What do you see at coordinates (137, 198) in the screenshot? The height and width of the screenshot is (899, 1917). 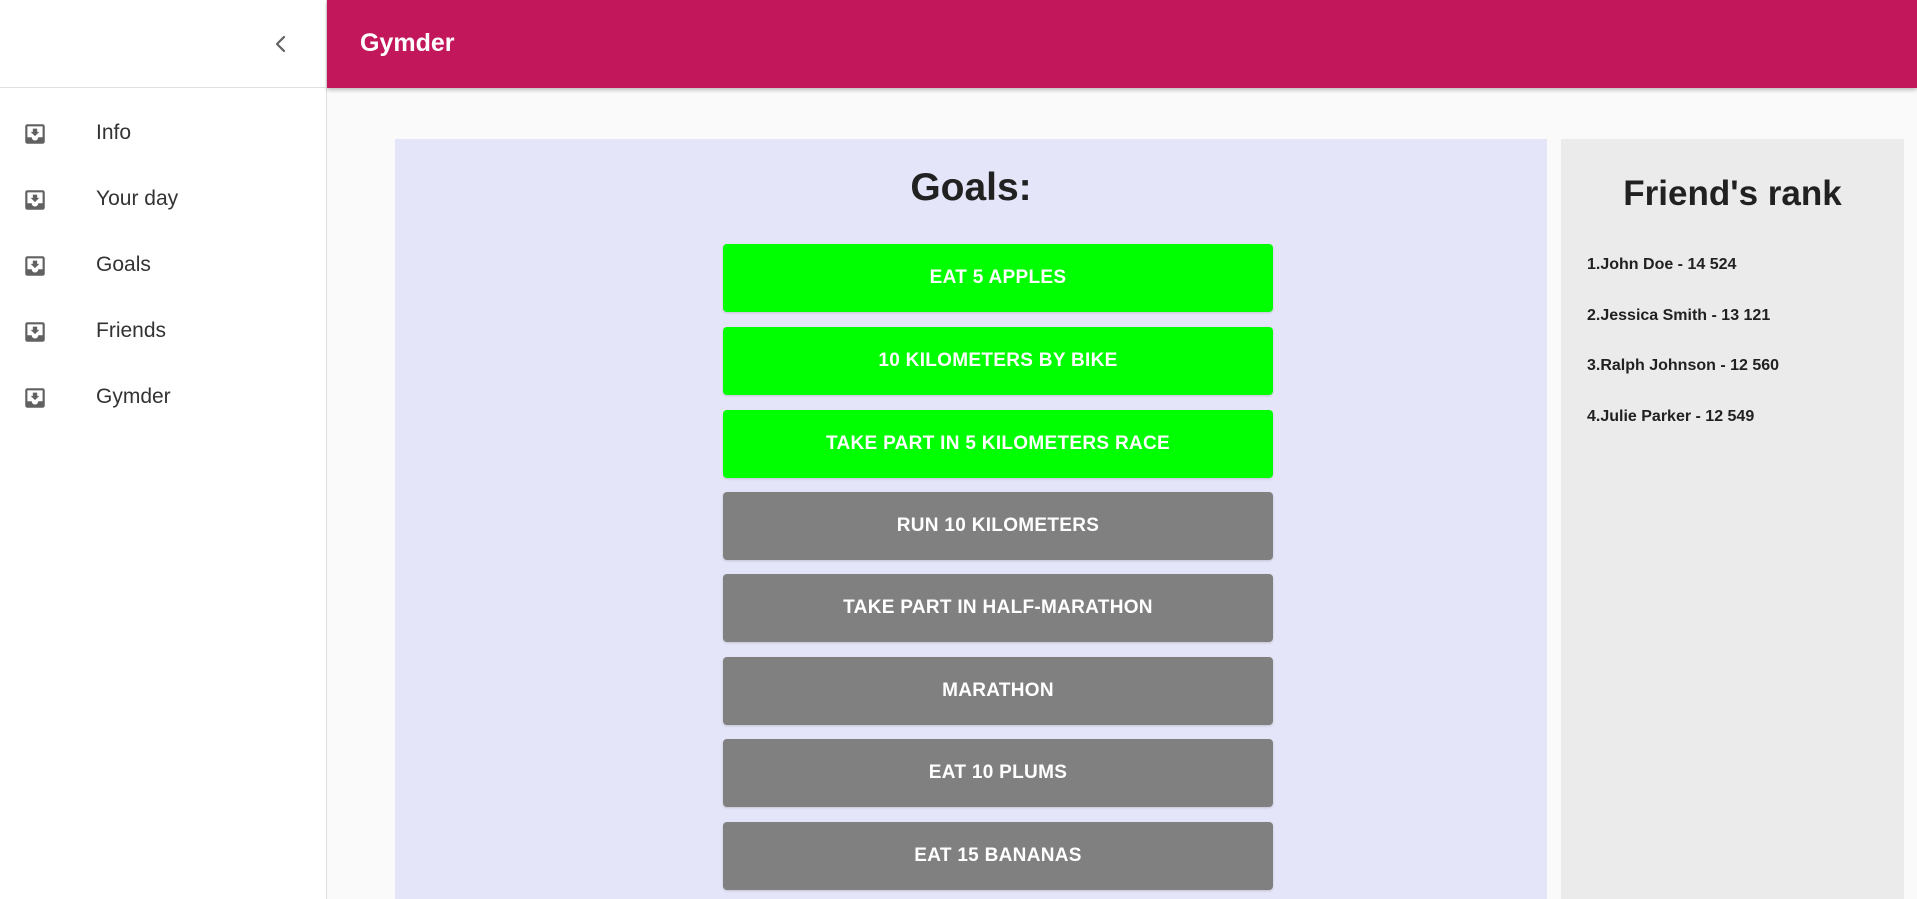 I see `sidebar-item-label: Your day` at bounding box center [137, 198].